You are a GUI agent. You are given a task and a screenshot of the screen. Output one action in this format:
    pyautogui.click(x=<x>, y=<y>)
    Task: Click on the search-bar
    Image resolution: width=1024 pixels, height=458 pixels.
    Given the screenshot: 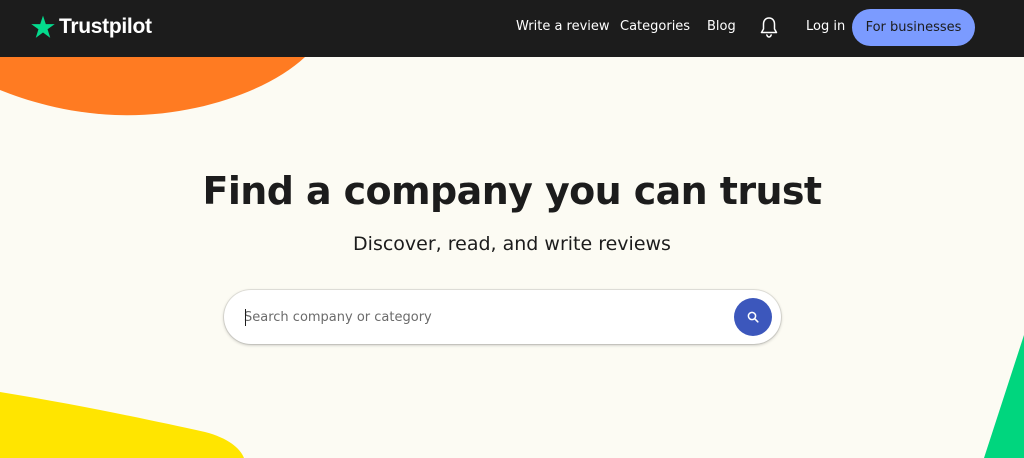 What is the action you would take?
    pyautogui.click(x=502, y=317)
    